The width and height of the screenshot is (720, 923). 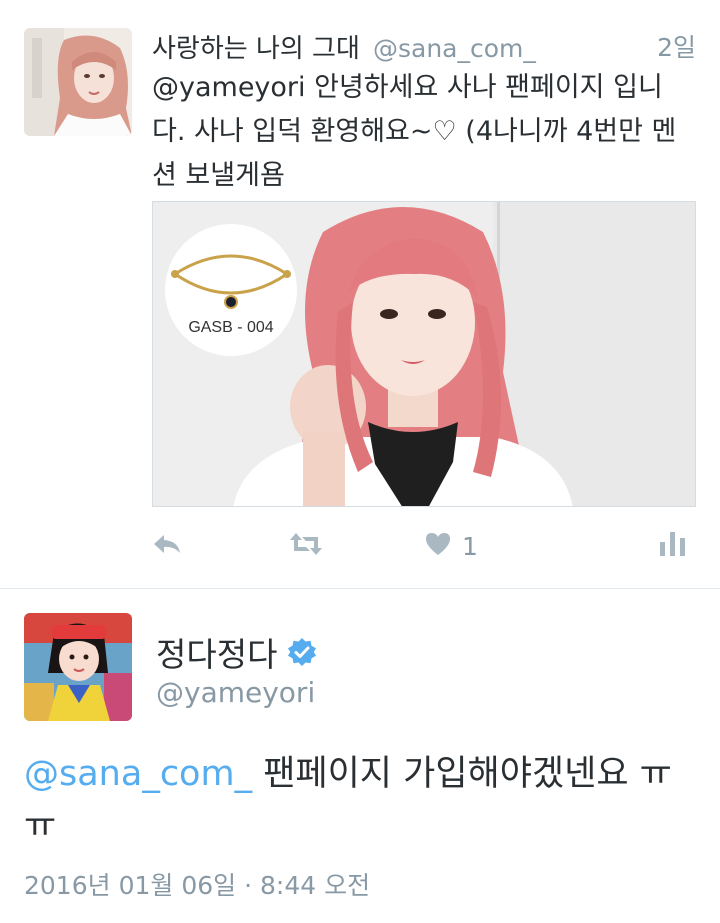 I want to click on analytics-button, so click(x=673, y=546).